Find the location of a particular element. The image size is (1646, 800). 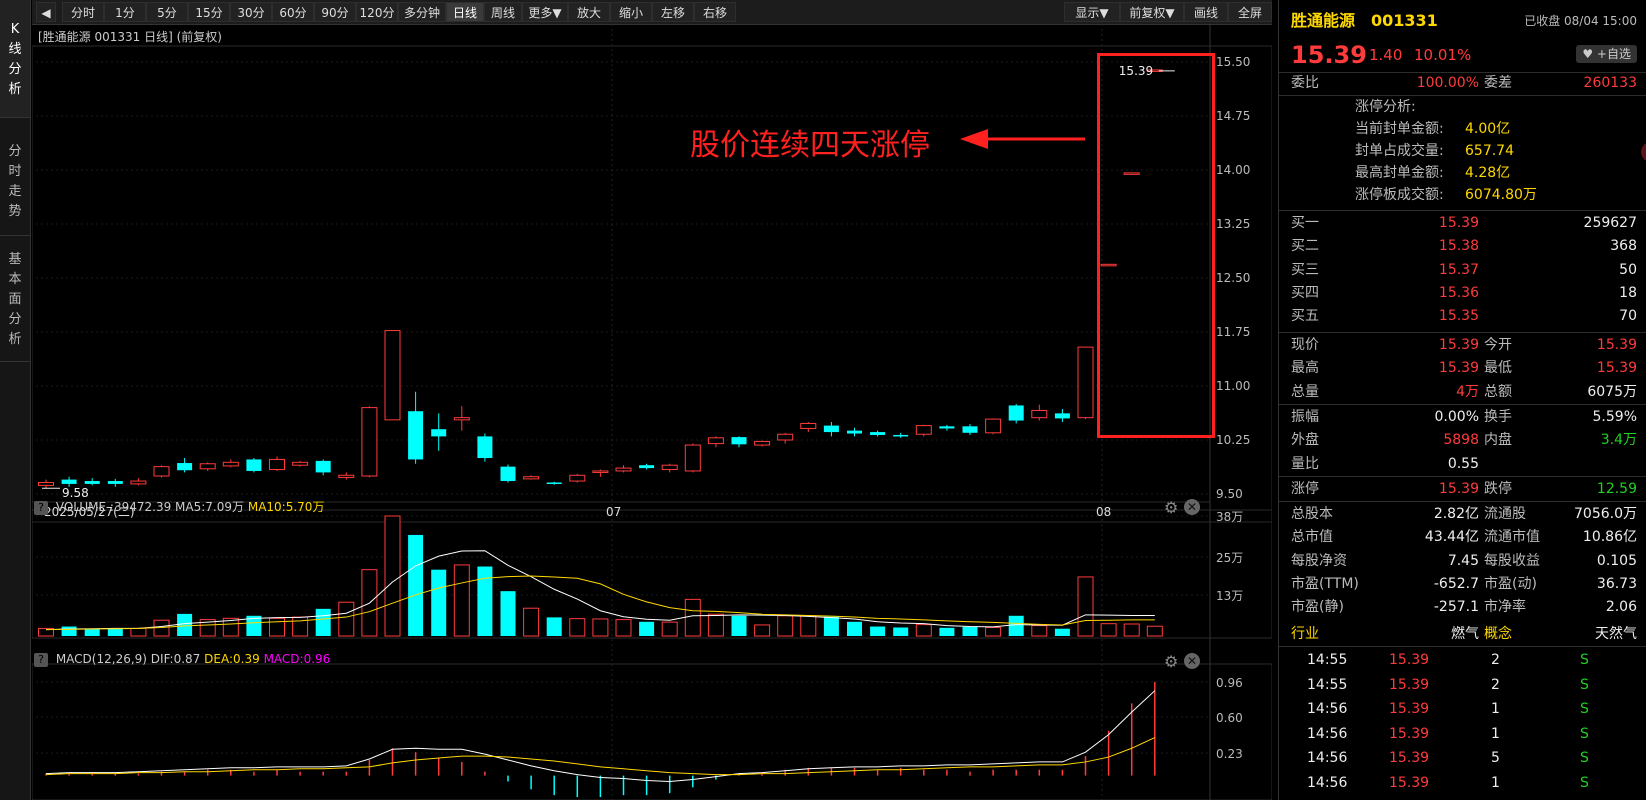

concept-label: 概念 is located at coordinates (1498, 634).